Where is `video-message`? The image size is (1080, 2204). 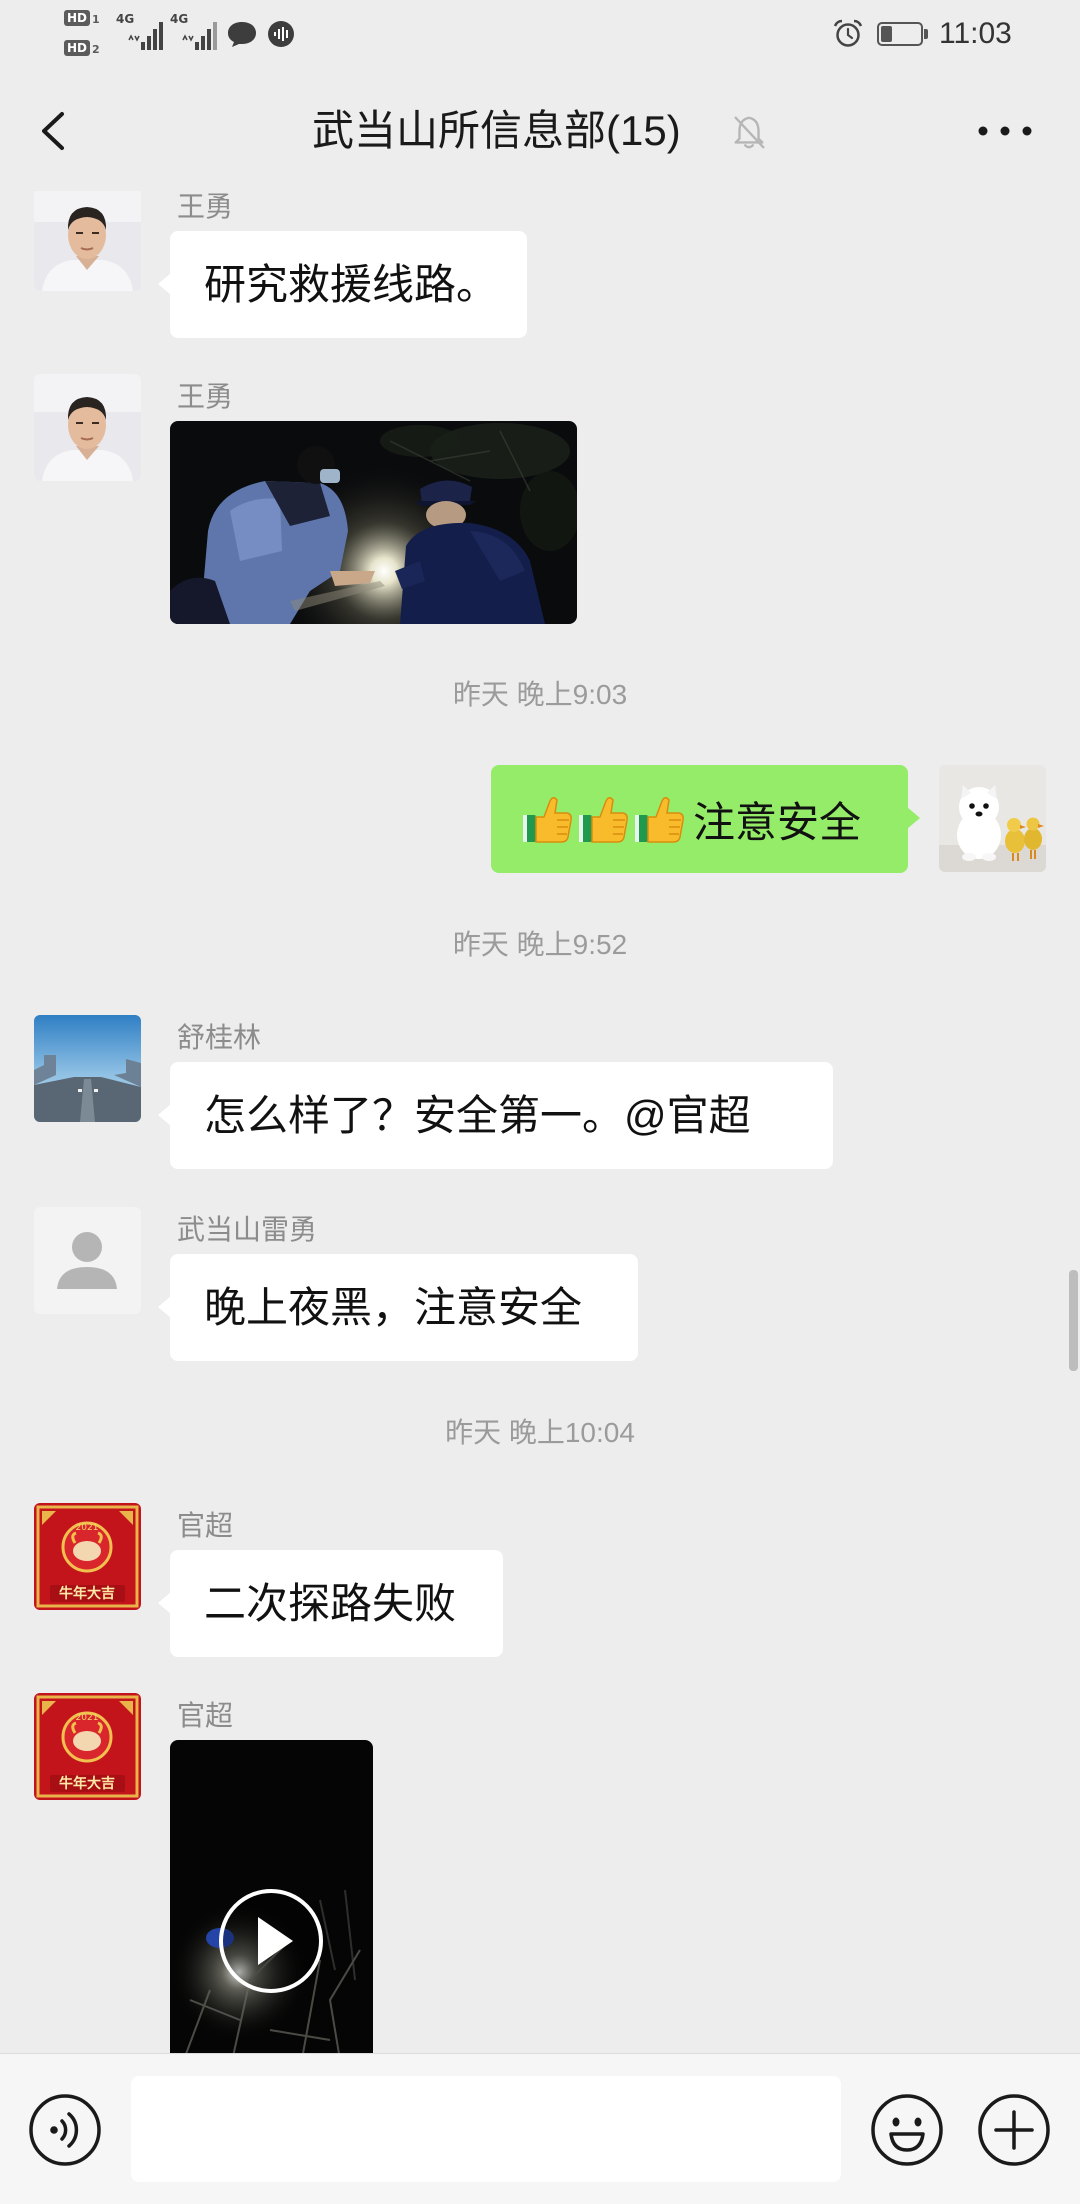 video-message is located at coordinates (271, 1896).